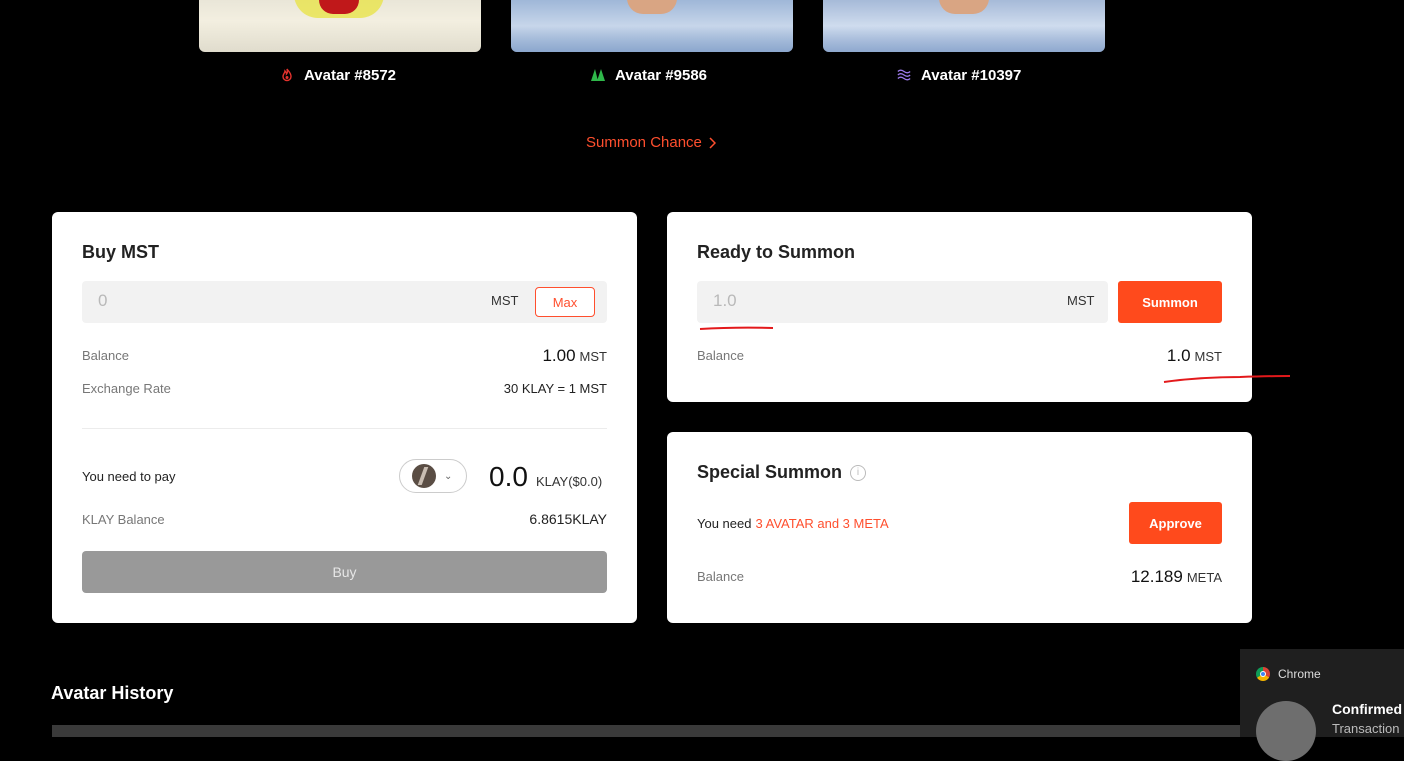 Image resolution: width=1404 pixels, height=761 pixels. I want to click on klay-balance-value: 6.8615KLAY, so click(568, 519).